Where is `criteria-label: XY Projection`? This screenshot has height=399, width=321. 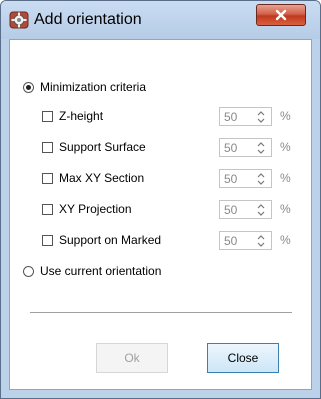
criteria-label: XY Projection is located at coordinates (95, 209).